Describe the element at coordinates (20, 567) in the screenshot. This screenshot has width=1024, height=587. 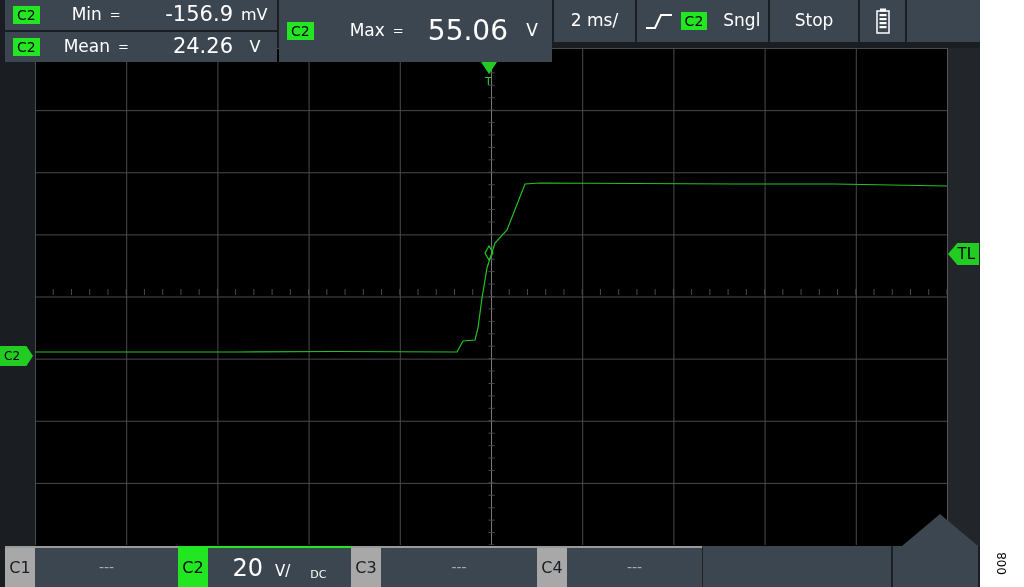
I see `channel-label: C1` at that location.